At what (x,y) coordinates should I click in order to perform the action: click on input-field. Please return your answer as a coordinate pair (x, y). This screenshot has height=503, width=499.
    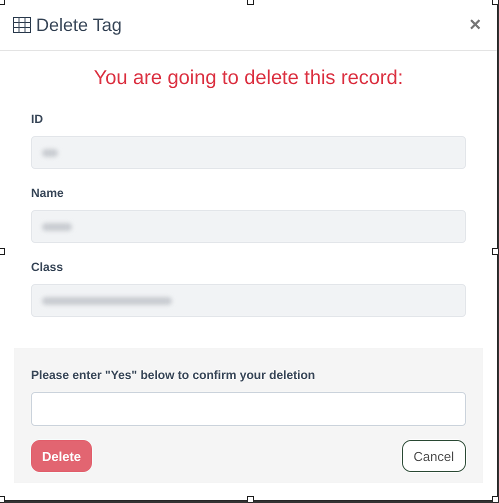
    Looking at the image, I should click on (248, 409).